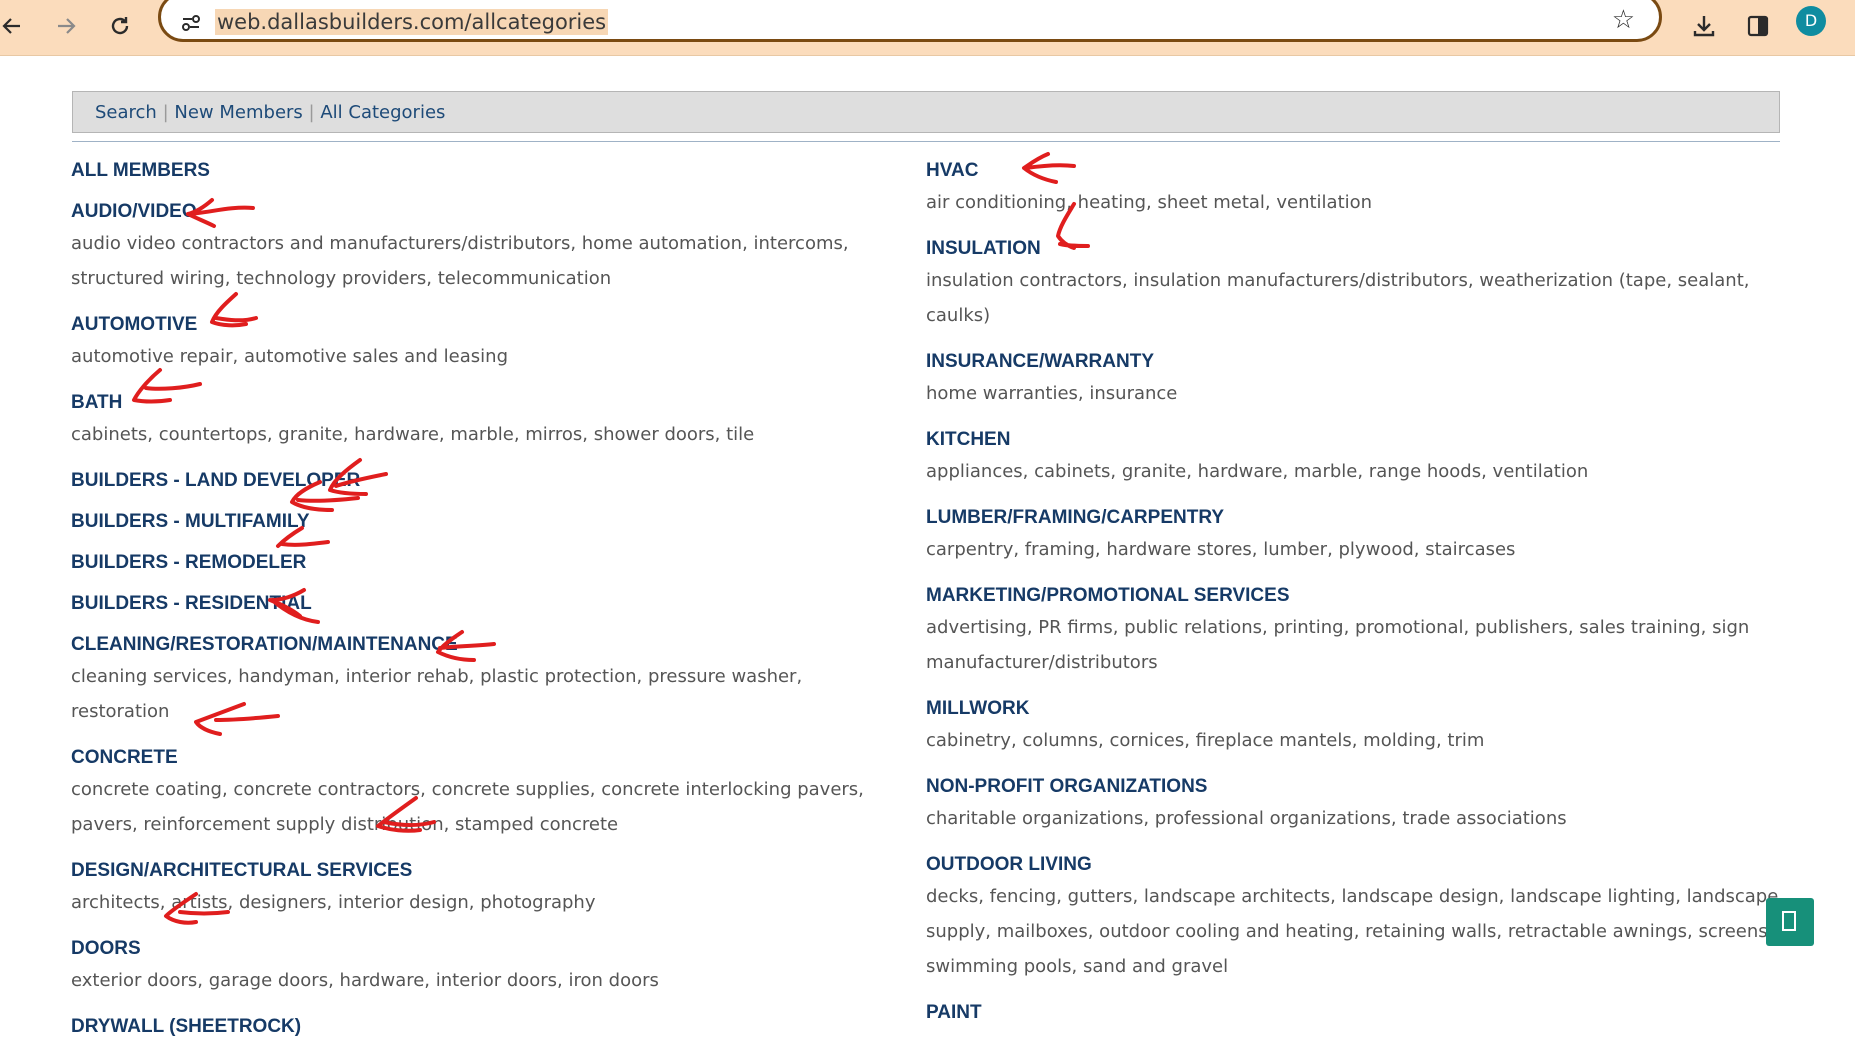 The height and width of the screenshot is (1039, 1855). I want to click on category-link: AUDIO/VIDEO, so click(481, 211).